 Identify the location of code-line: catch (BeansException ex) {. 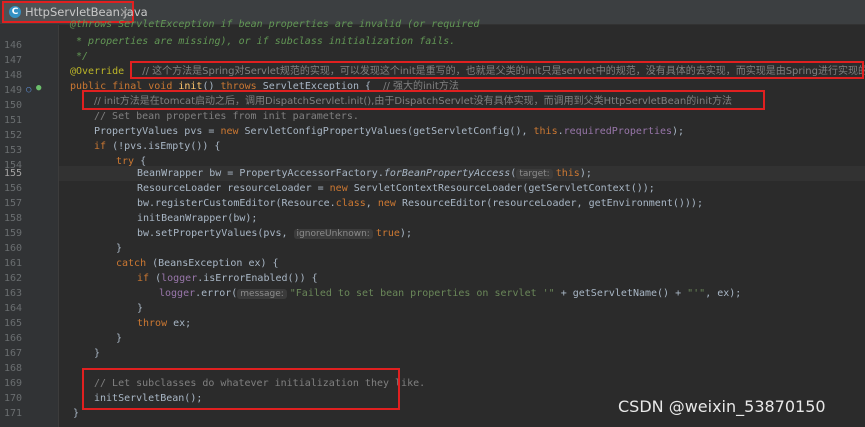
(197, 263).